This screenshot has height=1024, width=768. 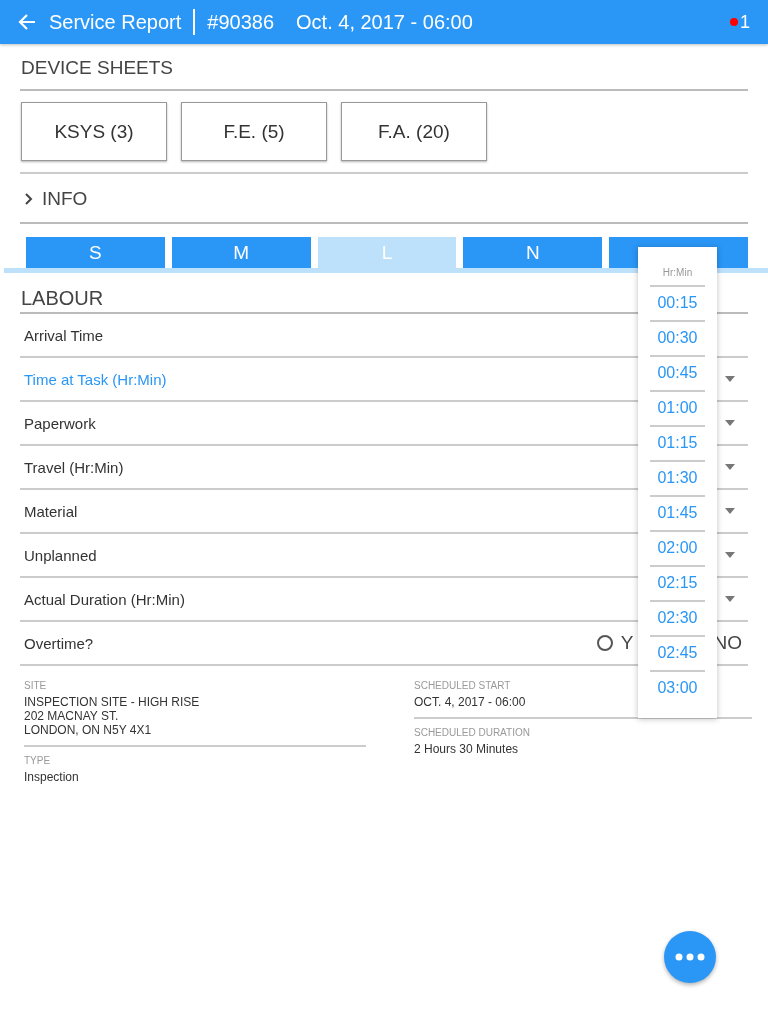 What do you see at coordinates (414, 131) in the screenshot?
I see `device-sheet-button: F.A. (20)` at bounding box center [414, 131].